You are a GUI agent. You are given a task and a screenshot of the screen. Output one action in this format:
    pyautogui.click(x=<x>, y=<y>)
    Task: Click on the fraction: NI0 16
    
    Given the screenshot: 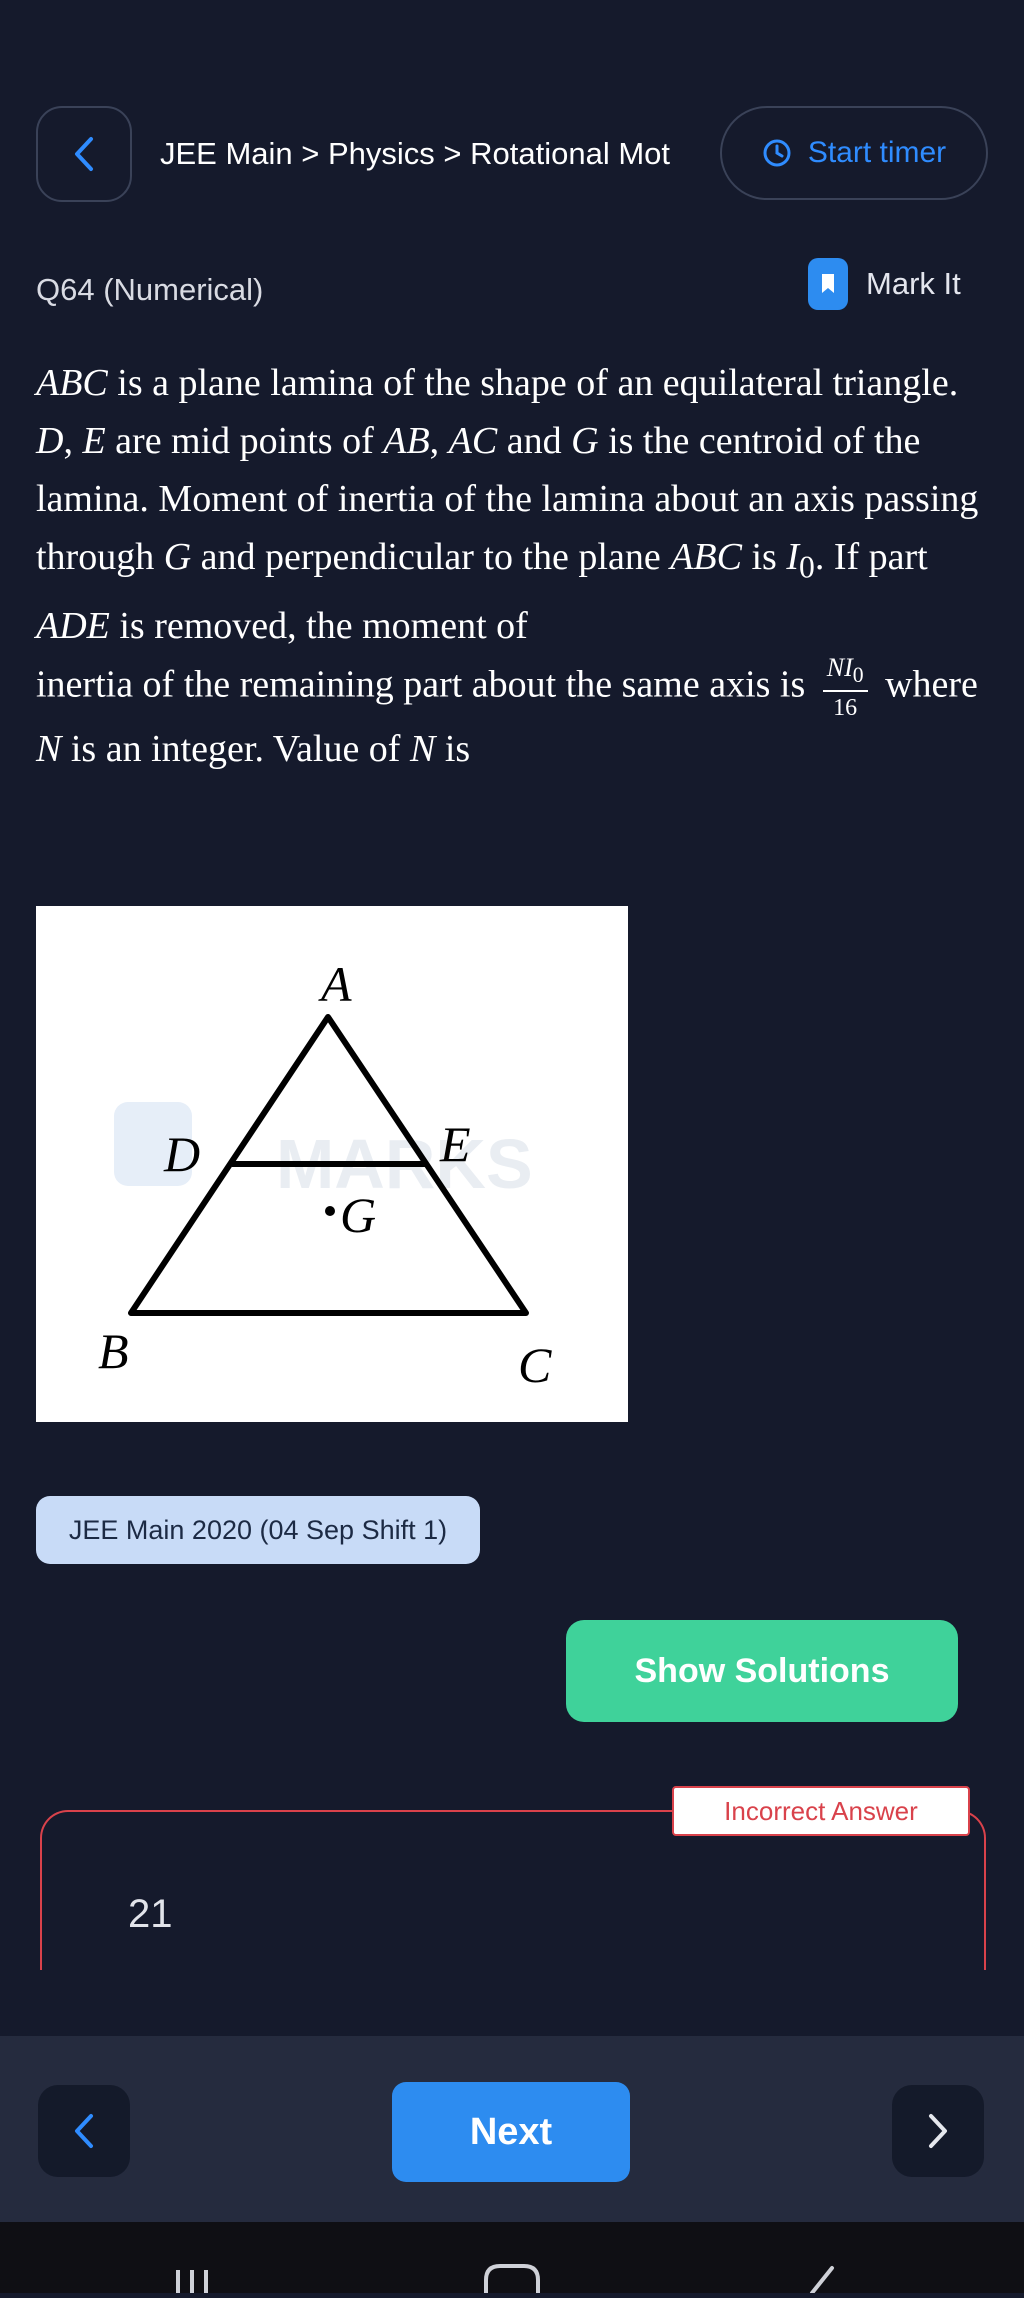 What is the action you would take?
    pyautogui.click(x=845, y=687)
    